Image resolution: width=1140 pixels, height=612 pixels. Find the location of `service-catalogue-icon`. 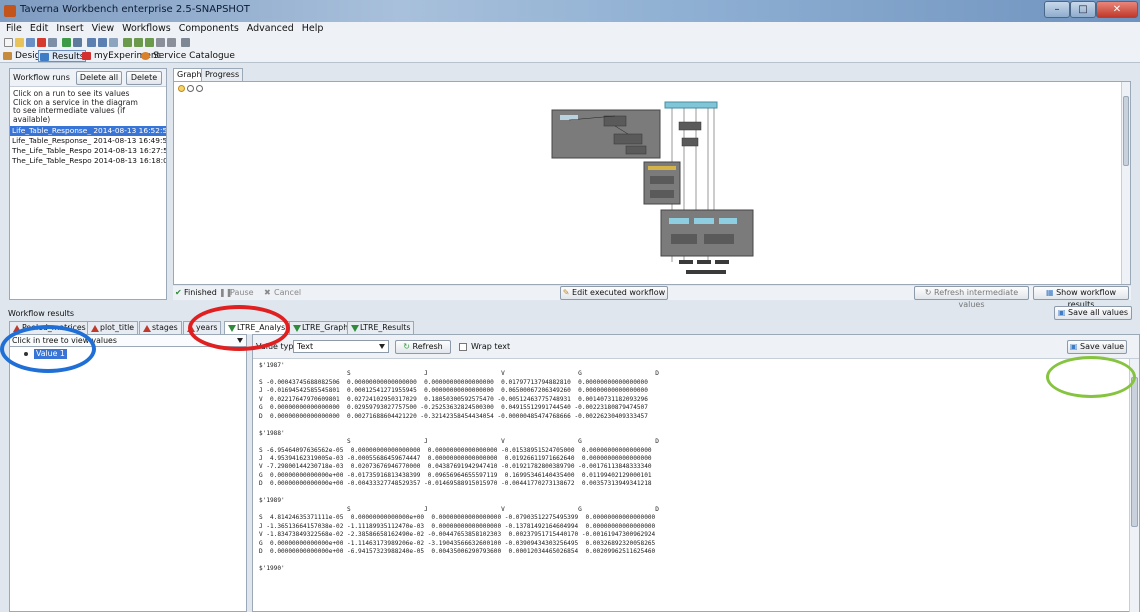

service-catalogue-icon is located at coordinates (145, 56).